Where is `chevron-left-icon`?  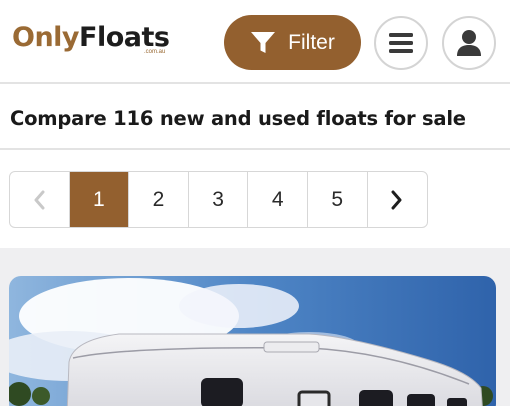 chevron-left-icon is located at coordinates (39, 199).